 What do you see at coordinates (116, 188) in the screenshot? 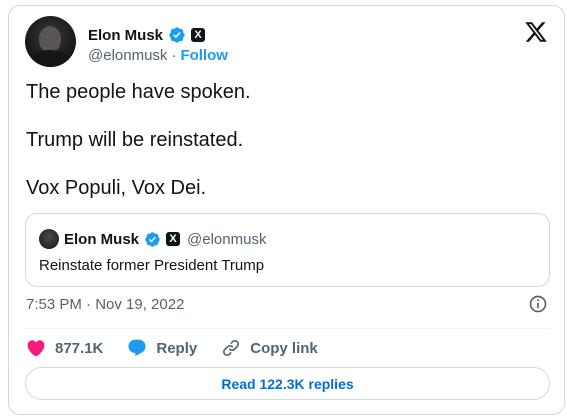
I see `tweet-line: Vox Populi, Vox Dei.` at bounding box center [116, 188].